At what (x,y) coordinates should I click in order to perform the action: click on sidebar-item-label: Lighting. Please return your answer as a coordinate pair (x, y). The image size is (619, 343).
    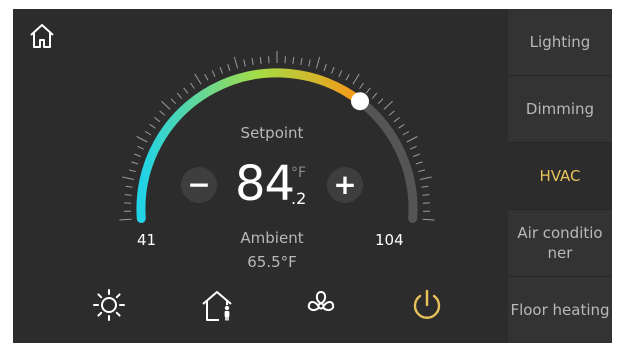
    Looking at the image, I should click on (560, 42).